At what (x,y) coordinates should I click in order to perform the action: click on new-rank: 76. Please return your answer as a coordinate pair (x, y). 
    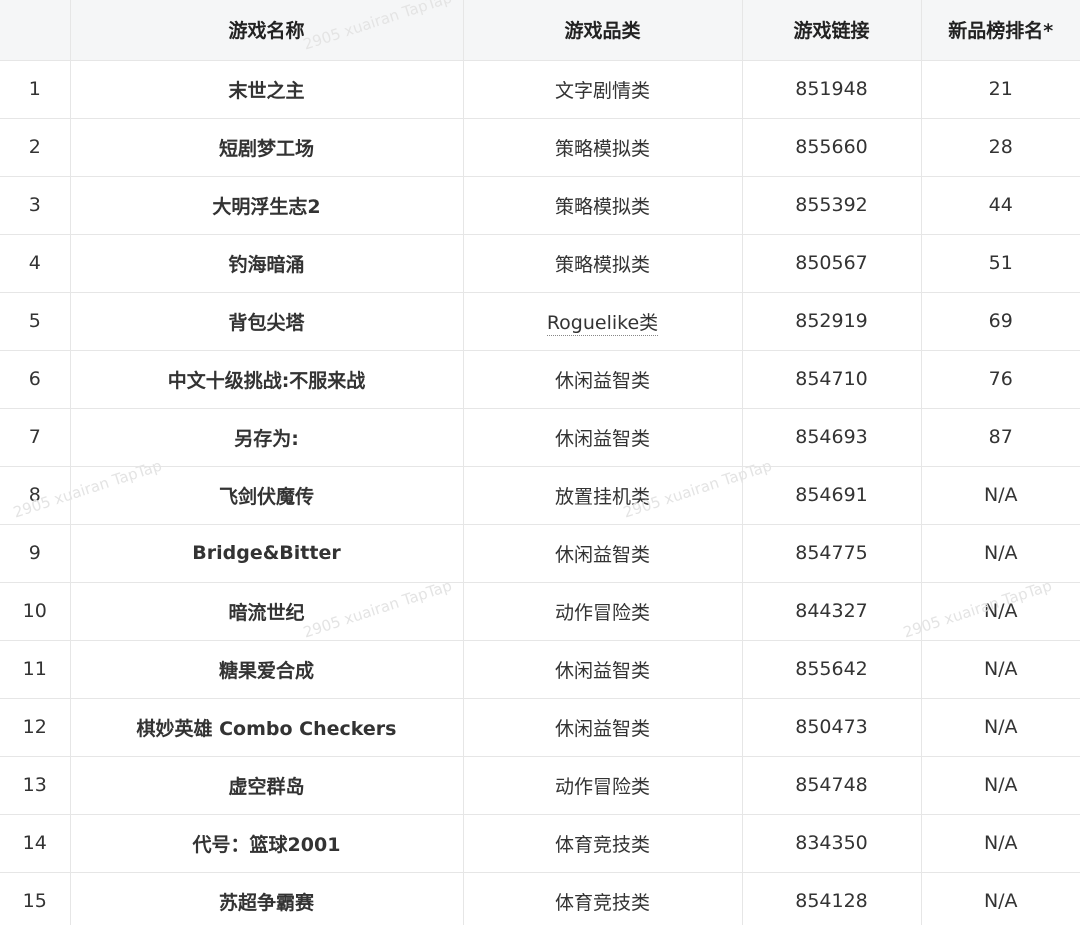
    Looking at the image, I should click on (1000, 379).